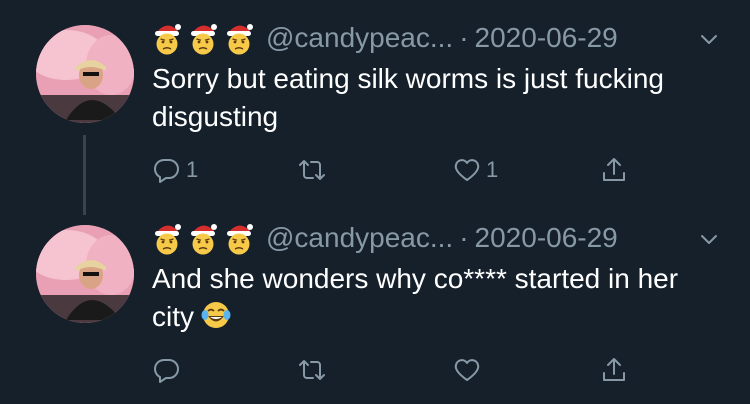 Image resolution: width=750 pixels, height=404 pixels. Describe the element at coordinates (432, 370) in the screenshot. I see `tweet-actions` at that location.